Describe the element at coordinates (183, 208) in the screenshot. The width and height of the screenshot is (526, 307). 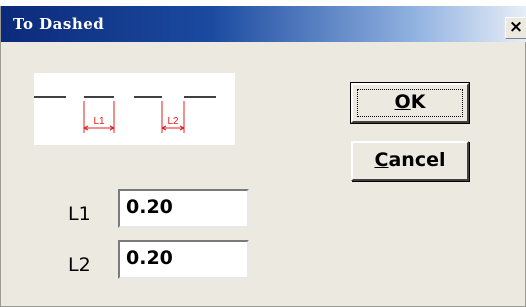
I see `l1-input: 0.20` at that location.